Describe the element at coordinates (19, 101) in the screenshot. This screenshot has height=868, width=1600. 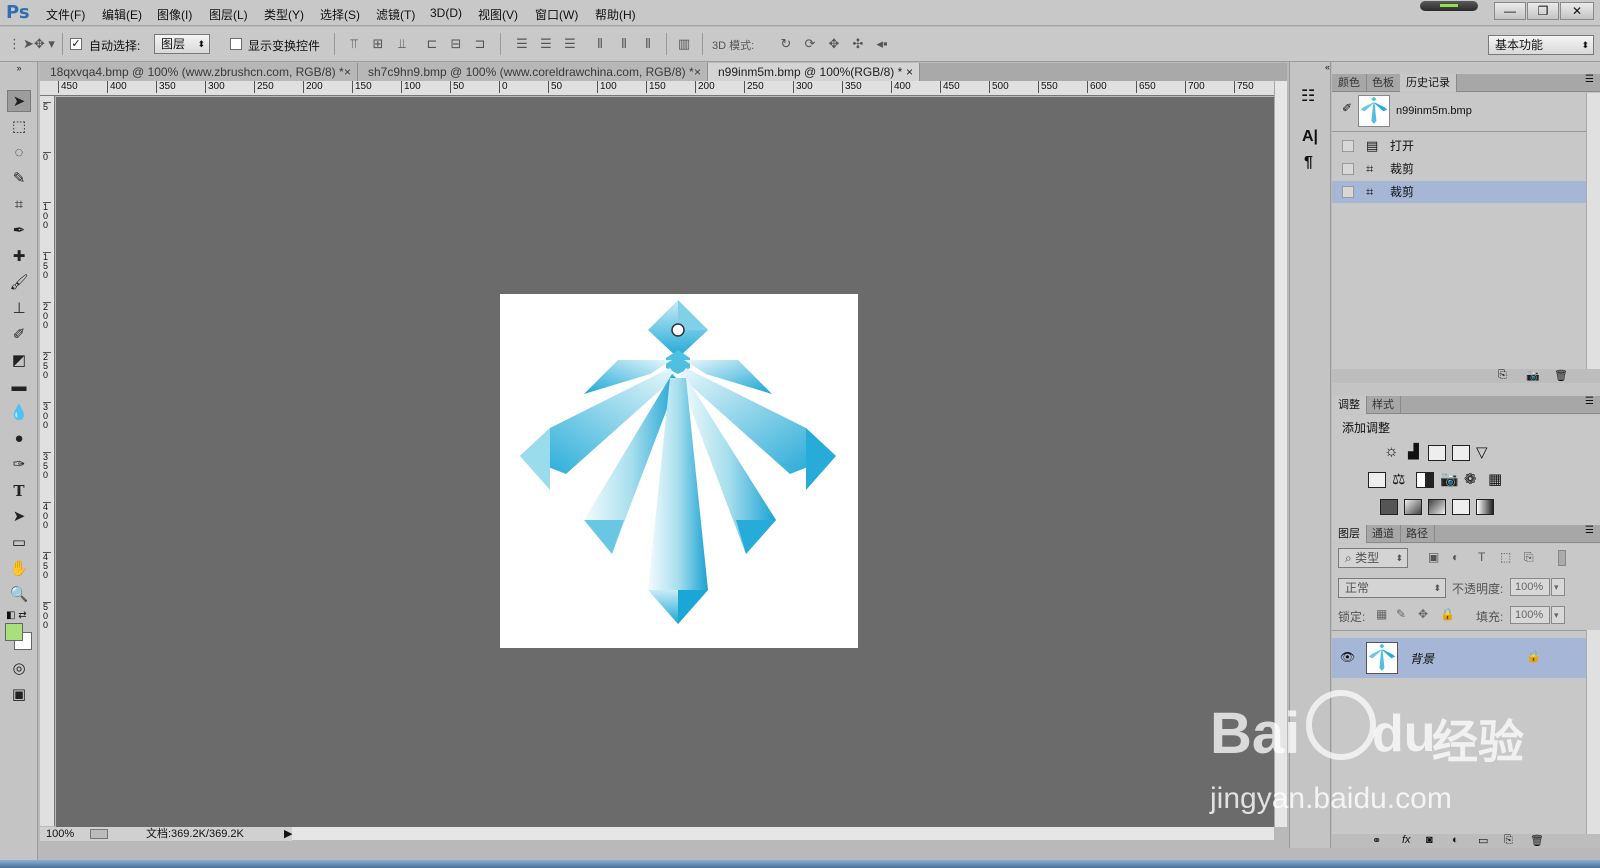
I see `move-tool-icon: ➤` at that location.